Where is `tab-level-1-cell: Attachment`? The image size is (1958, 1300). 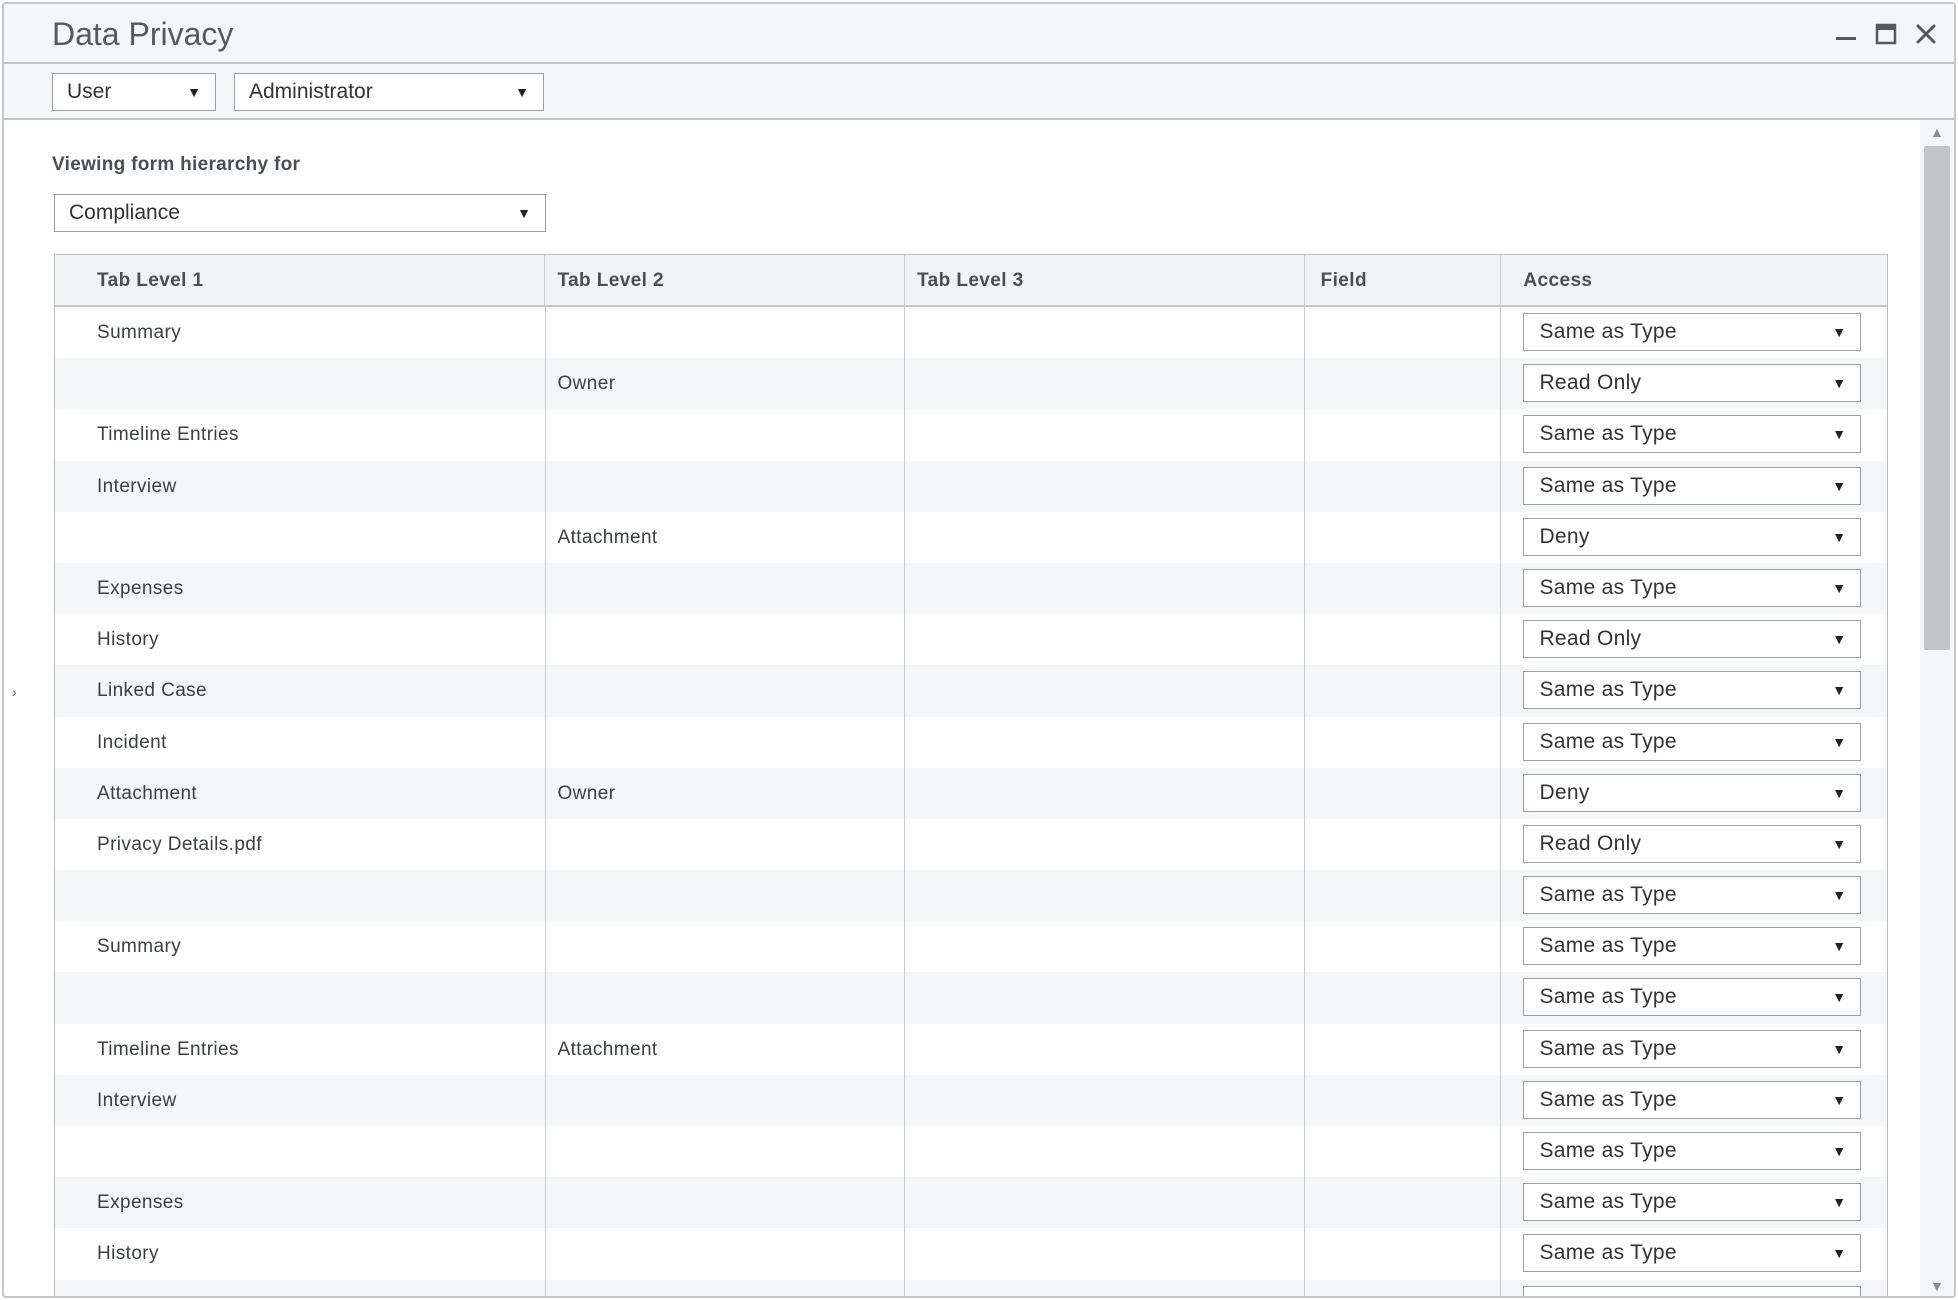 tab-level-1-cell: Attachment is located at coordinates (300, 793).